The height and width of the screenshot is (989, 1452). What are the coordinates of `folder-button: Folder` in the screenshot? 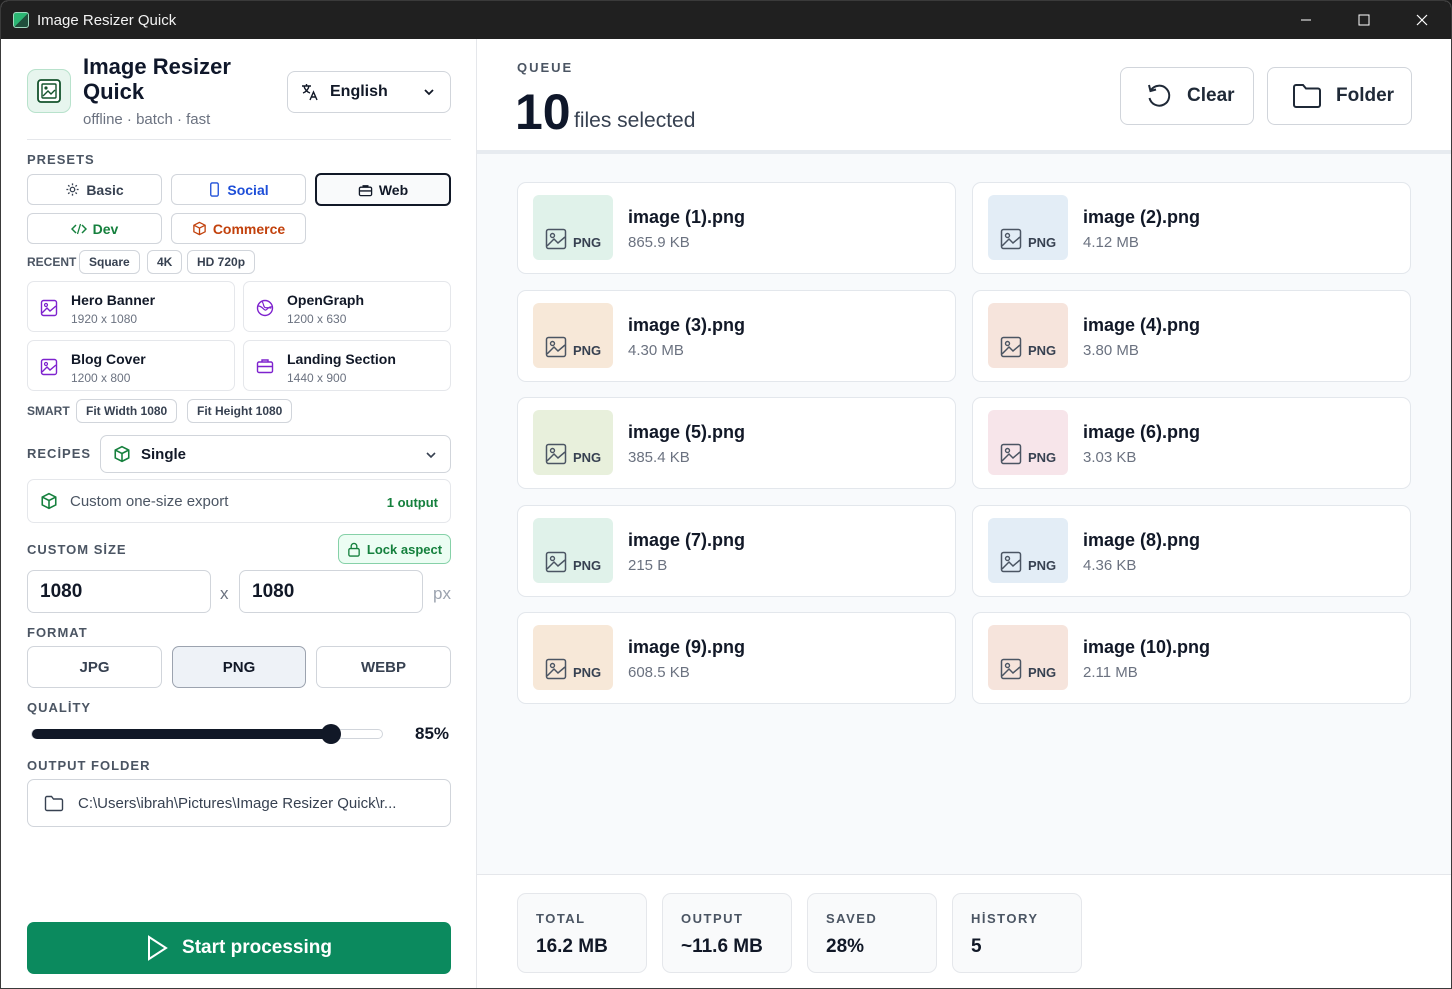 It's located at (1339, 96).